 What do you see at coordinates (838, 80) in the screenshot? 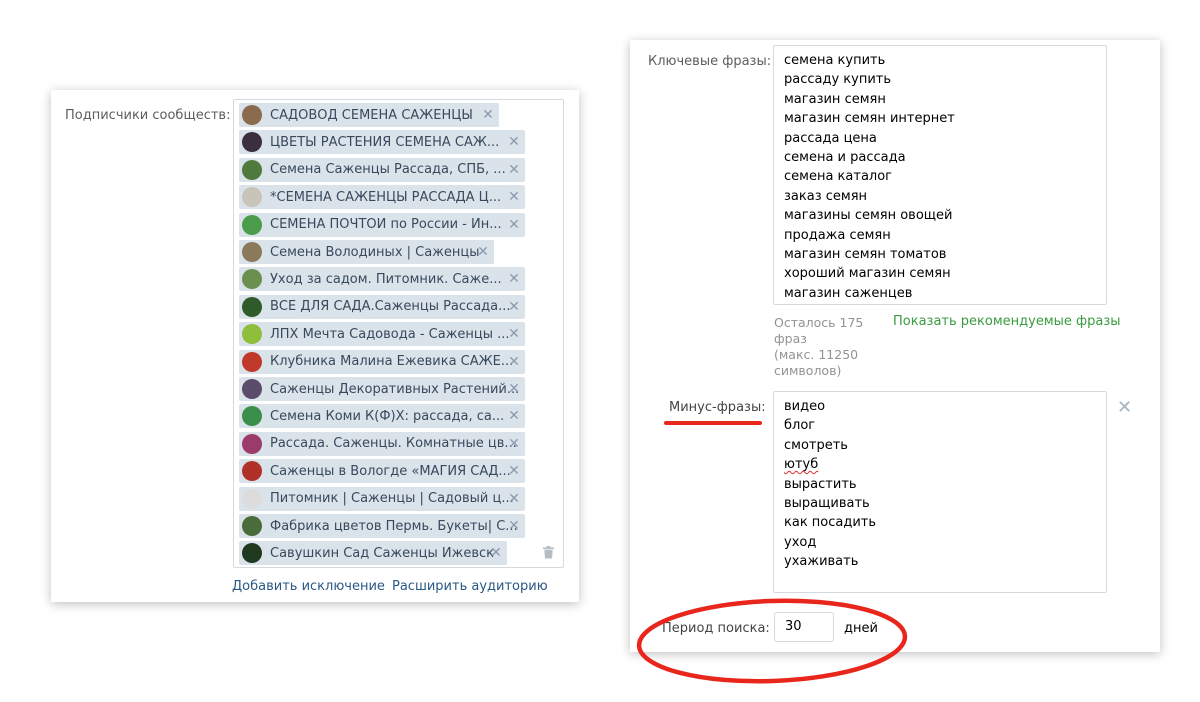
I see `keyword-line: рассаду купить` at bounding box center [838, 80].